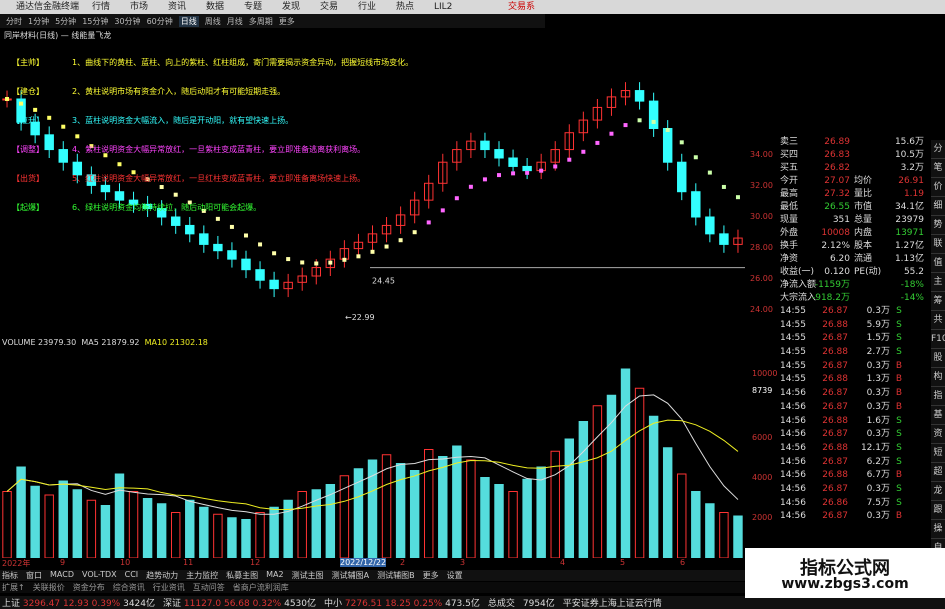 This screenshot has height=609, width=945. What do you see at coordinates (301, 7) in the screenshot?
I see `menu-item: 发现` at bounding box center [301, 7].